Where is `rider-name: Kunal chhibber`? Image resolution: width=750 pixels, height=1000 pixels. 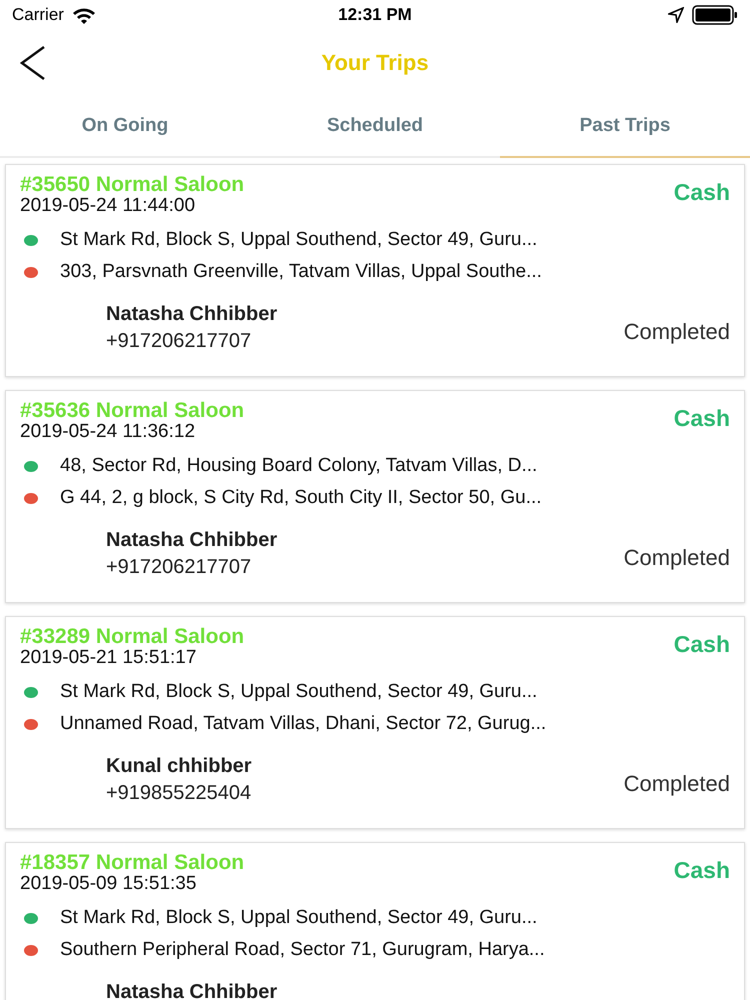
rider-name: Kunal chhibber is located at coordinates (179, 766).